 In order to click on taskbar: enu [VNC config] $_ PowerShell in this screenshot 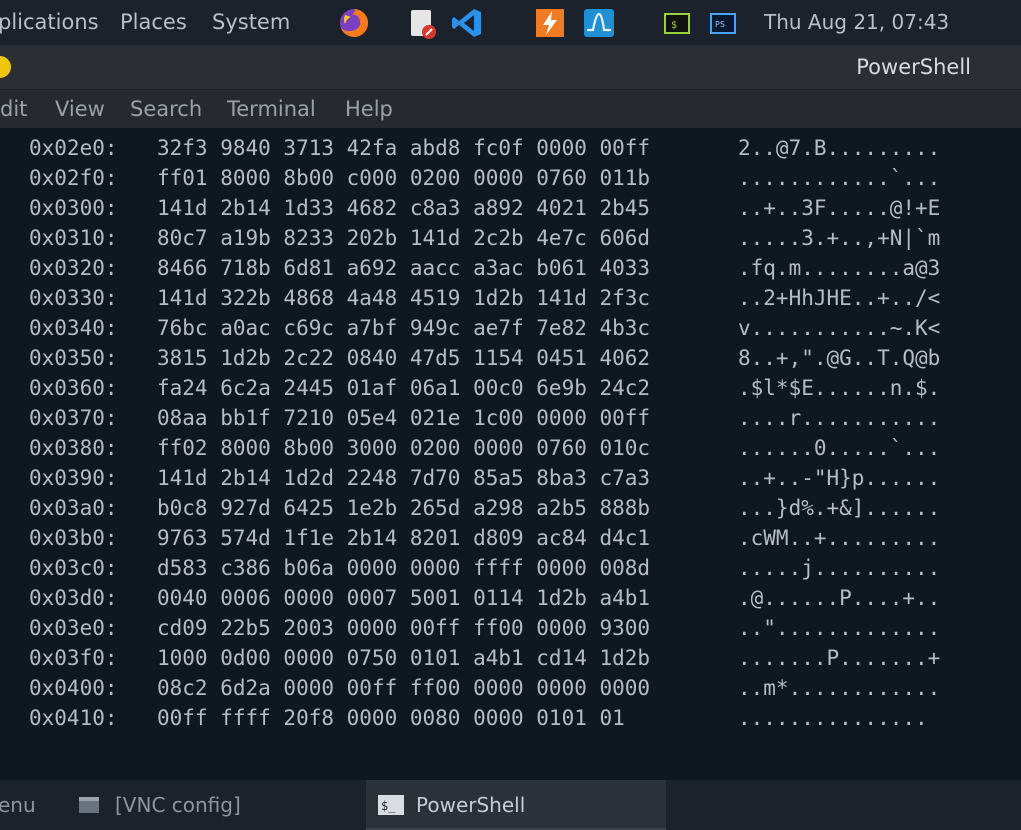, I will do `click(510, 805)`.